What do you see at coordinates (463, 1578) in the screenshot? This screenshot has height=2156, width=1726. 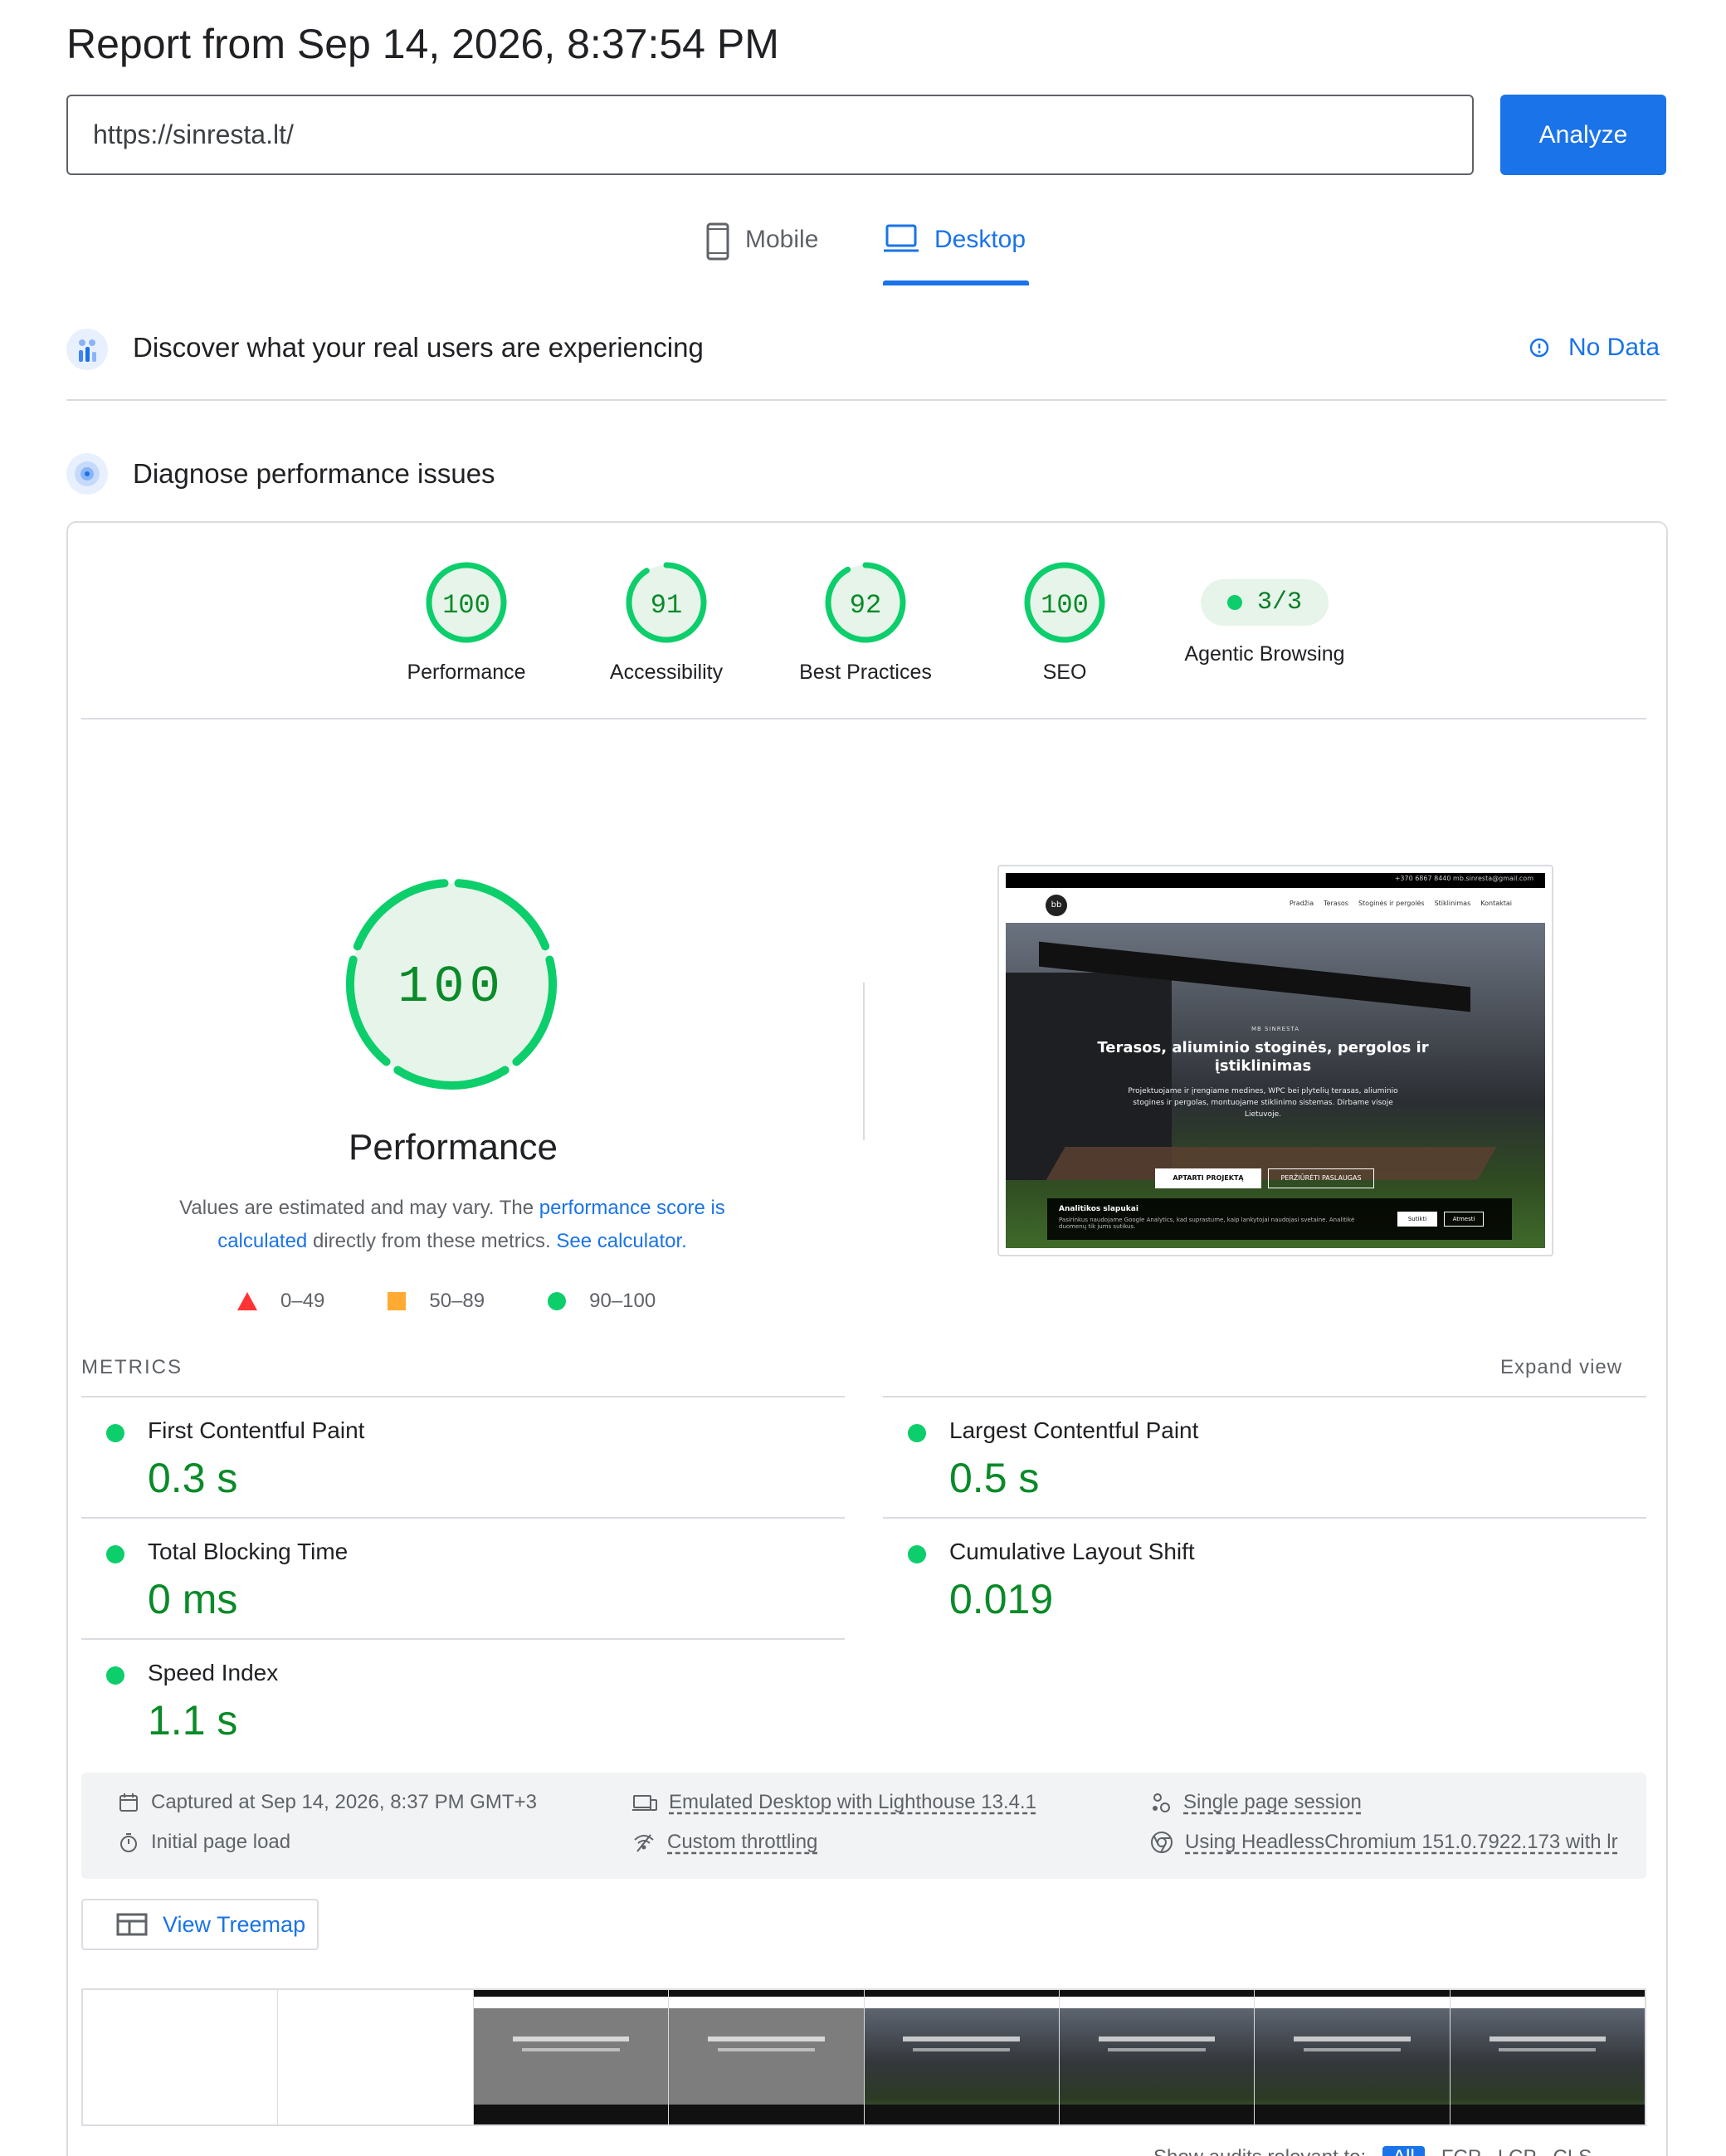 I see `metric-tbt: Total Blocking Time 0 ms` at bounding box center [463, 1578].